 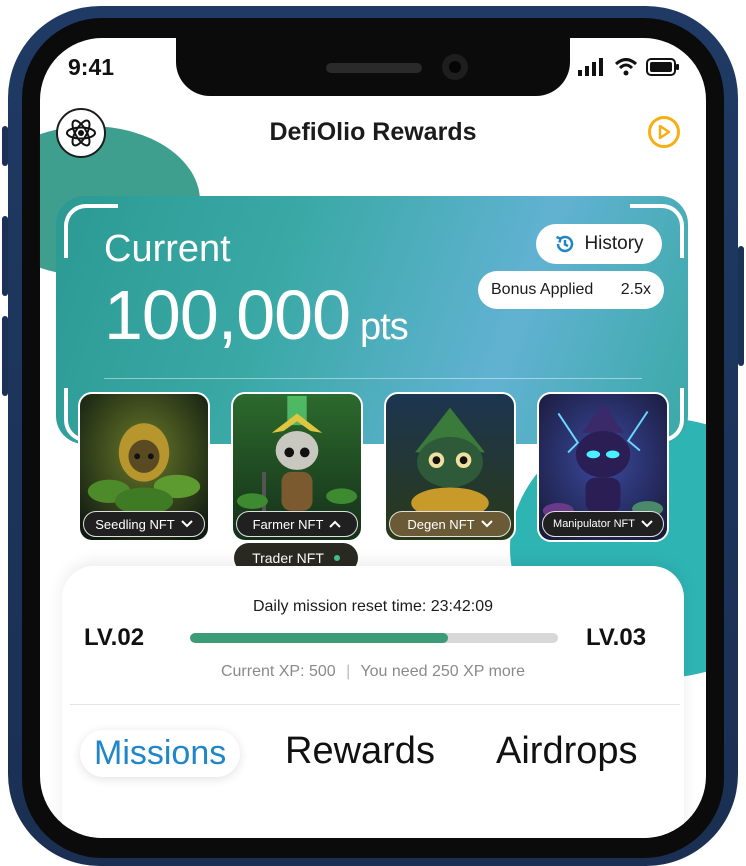 What do you see at coordinates (288, 524) in the screenshot?
I see `nft-name: Farmer NFT` at bounding box center [288, 524].